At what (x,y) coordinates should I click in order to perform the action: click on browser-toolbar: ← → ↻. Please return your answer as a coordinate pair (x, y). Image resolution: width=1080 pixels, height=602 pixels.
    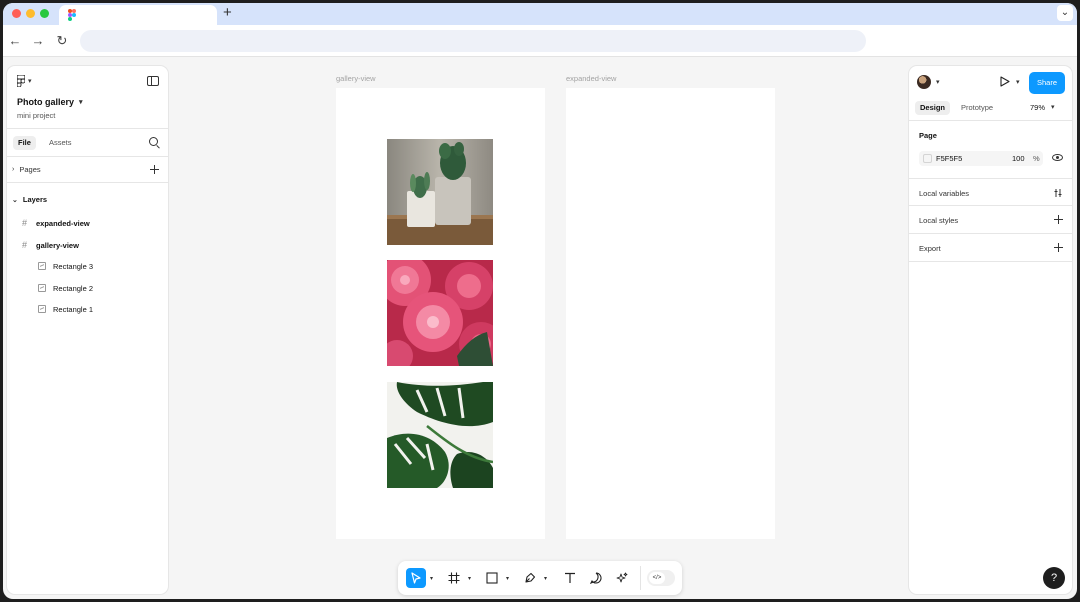
    Looking at the image, I should click on (540, 41).